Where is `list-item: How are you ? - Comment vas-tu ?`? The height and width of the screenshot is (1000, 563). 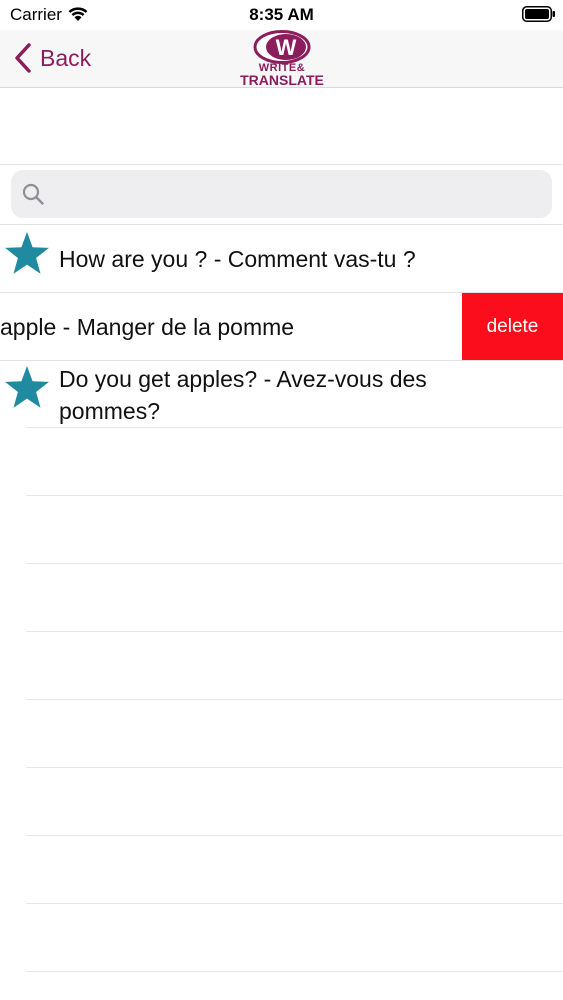
list-item: How are you ? - Comment vas-tu ? is located at coordinates (281, 259).